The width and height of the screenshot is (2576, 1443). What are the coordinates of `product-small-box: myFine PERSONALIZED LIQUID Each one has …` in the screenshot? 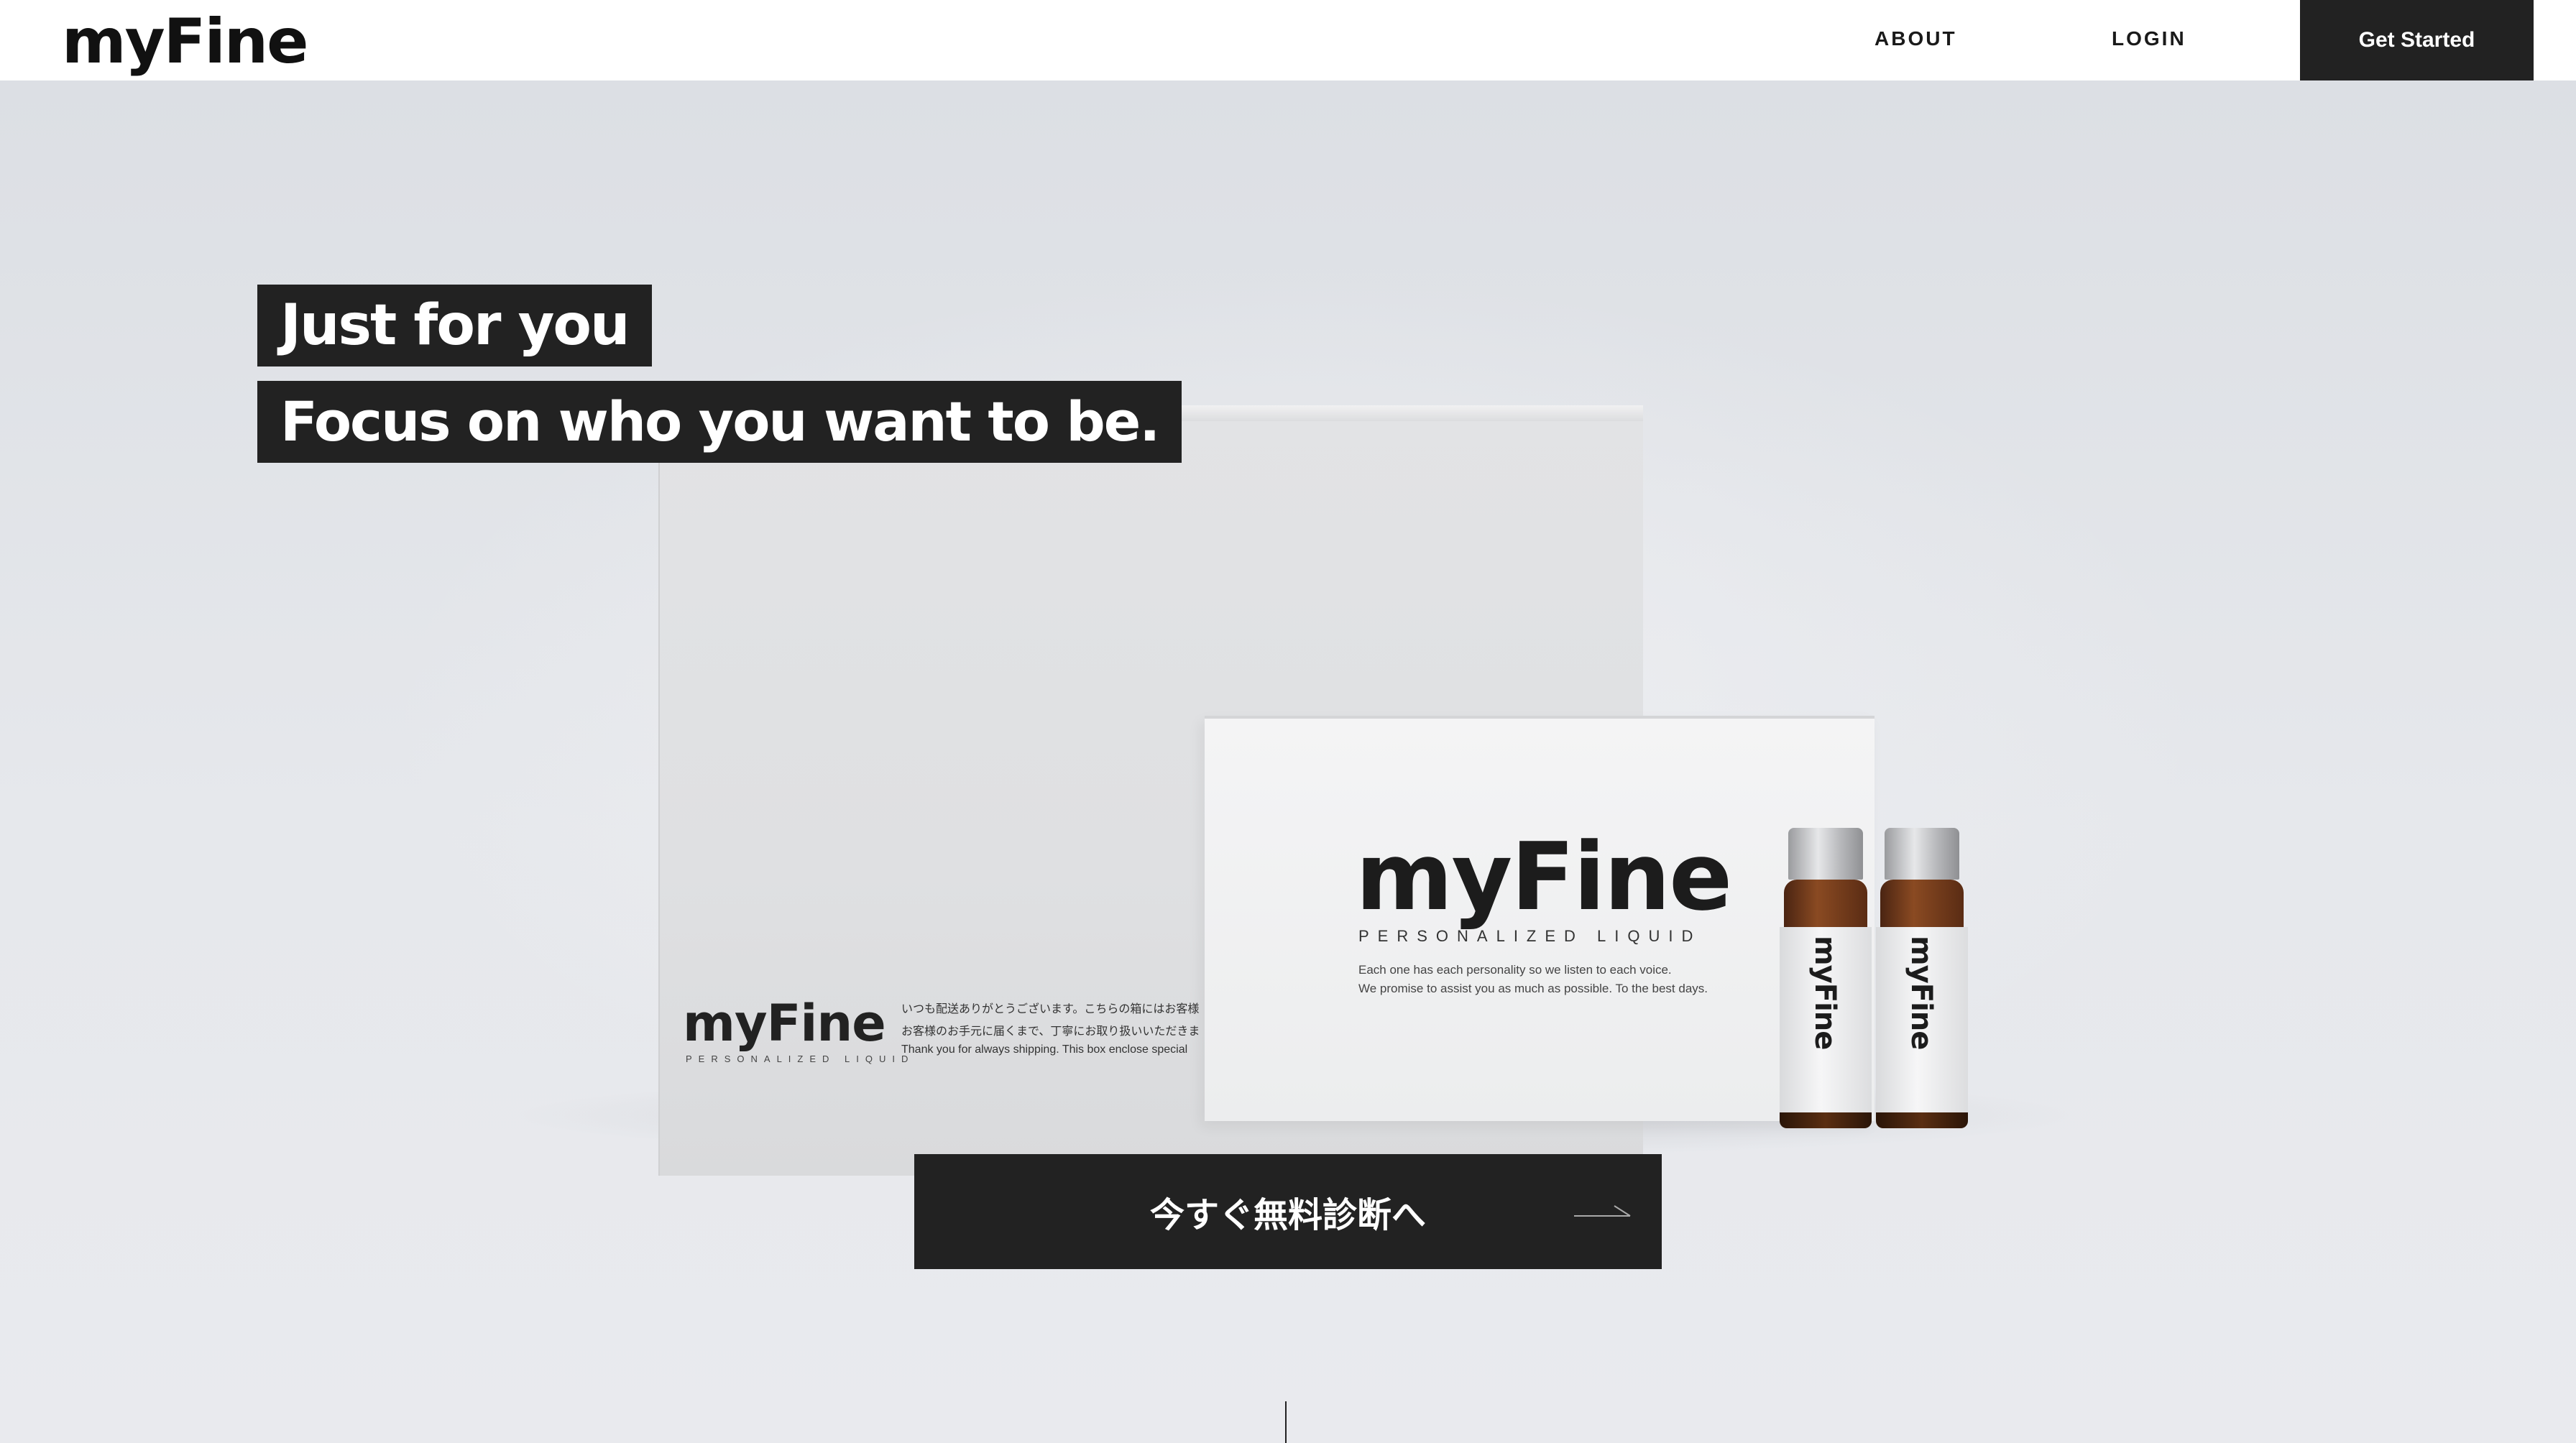 It's located at (1539, 918).